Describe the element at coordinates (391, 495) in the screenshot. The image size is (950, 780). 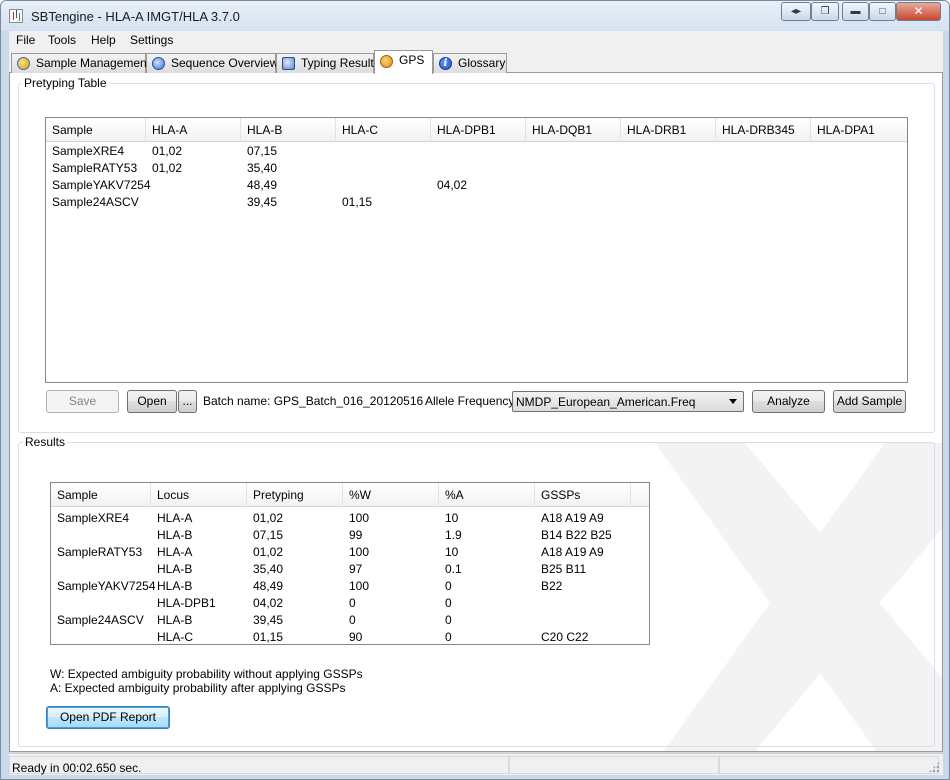
I see `column-header: %W` at that location.